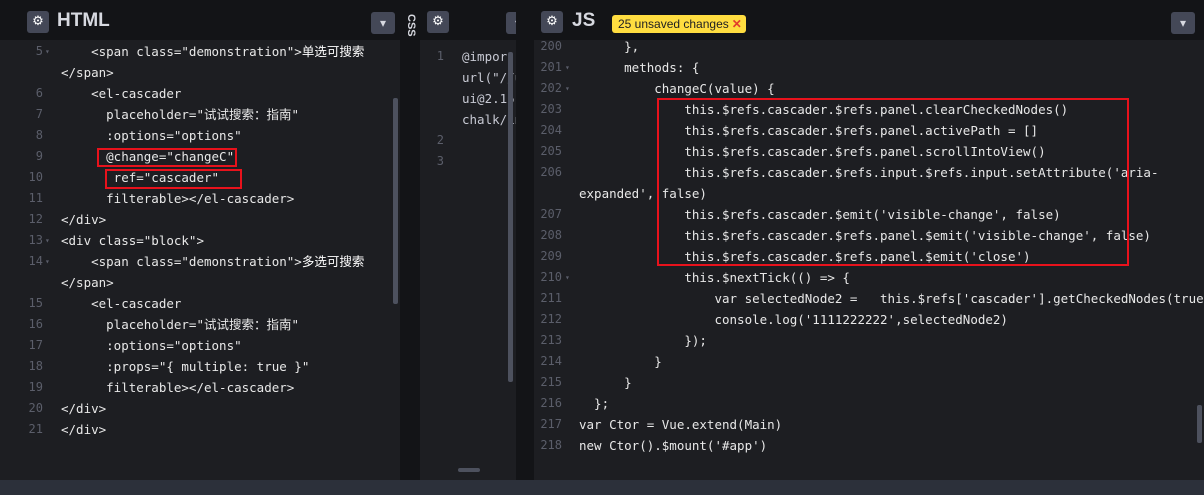 This screenshot has width=1204, height=495. I want to click on code-text: @impor, so click(485, 56).